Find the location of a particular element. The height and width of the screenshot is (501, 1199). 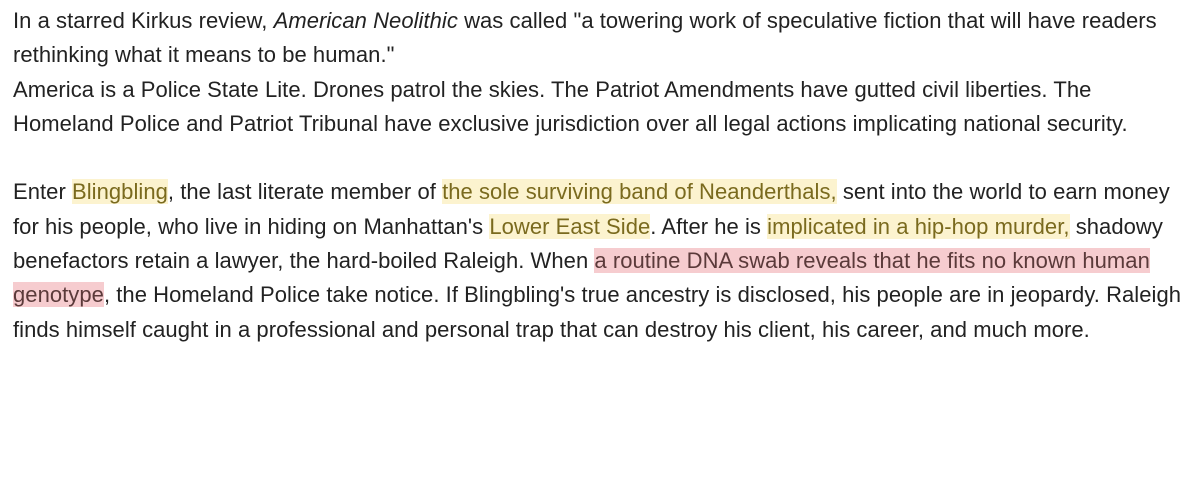

plot-text-2: , the last literate member of is located at coordinates (305, 192).